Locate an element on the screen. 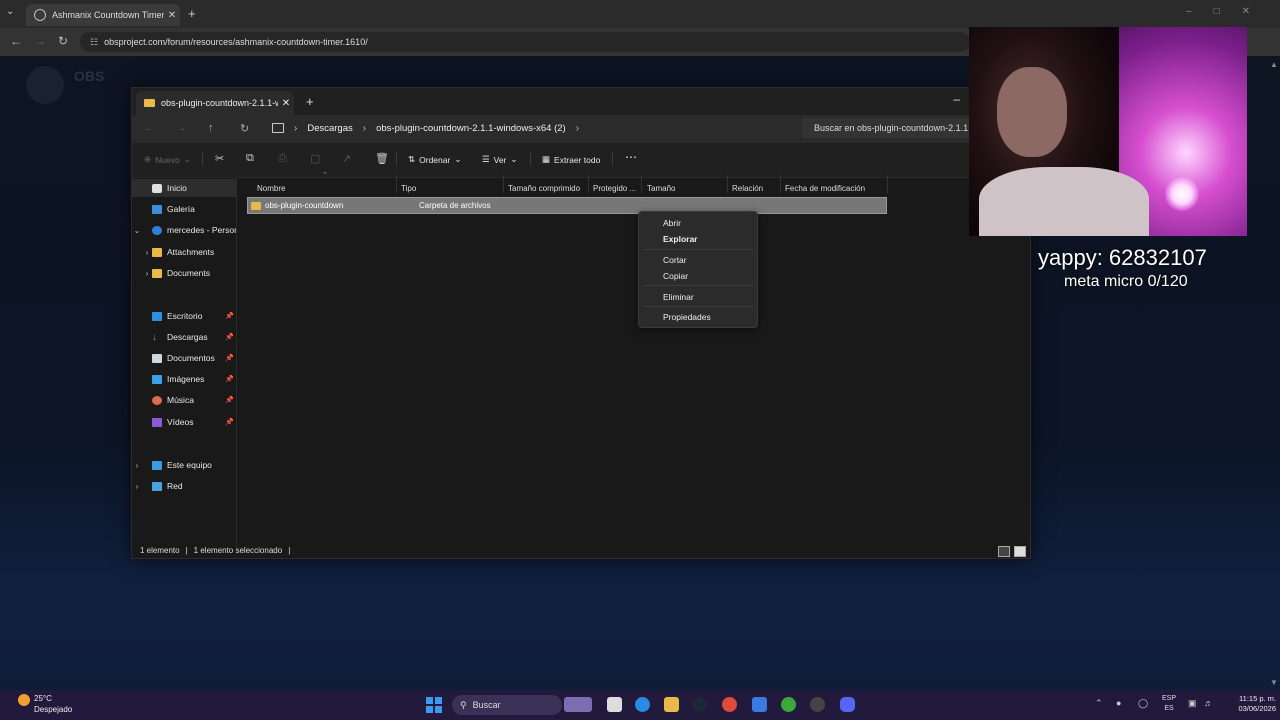 Image resolution: width=1280 pixels, height=720 pixels. copy-icon: ⧉ is located at coordinates (250, 158).